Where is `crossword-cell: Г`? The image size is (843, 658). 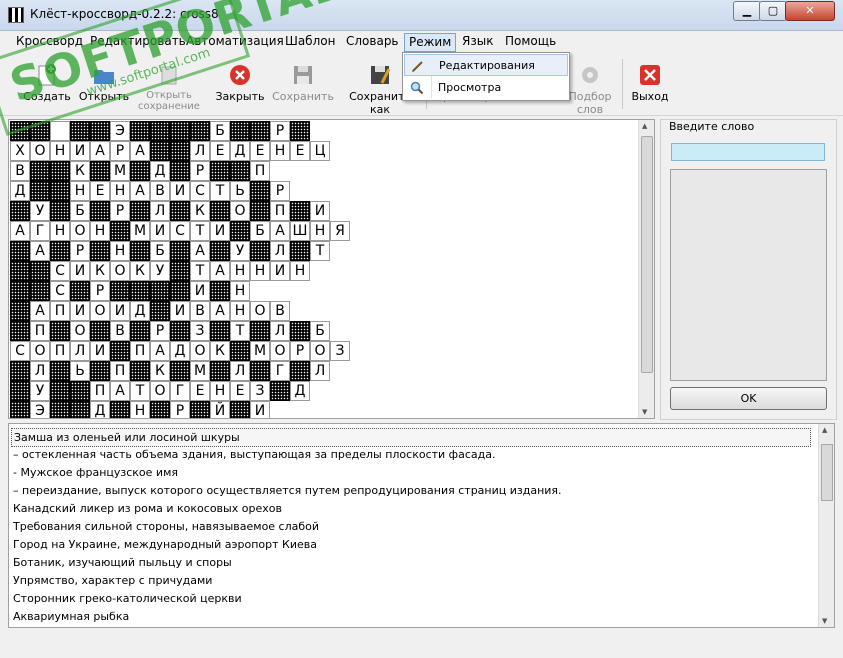 crossword-cell: Г is located at coordinates (40, 231).